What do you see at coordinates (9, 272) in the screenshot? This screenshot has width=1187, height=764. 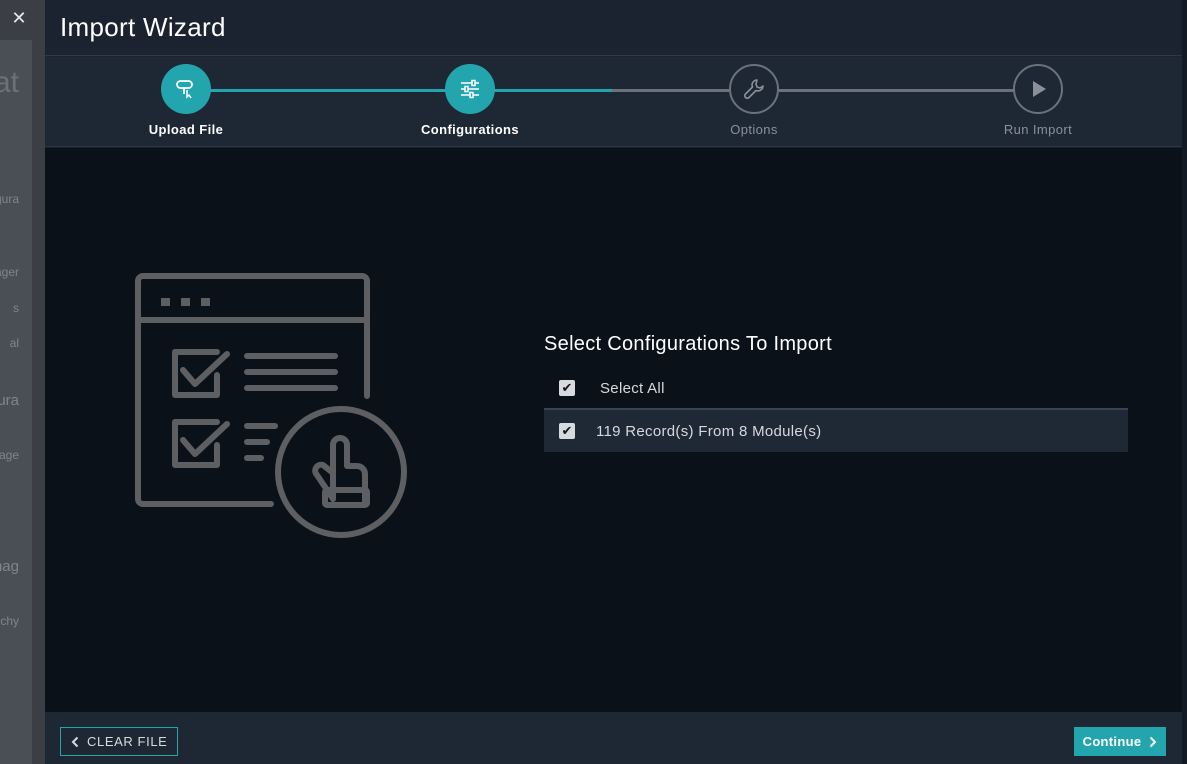 I see `background-text: ager` at bounding box center [9, 272].